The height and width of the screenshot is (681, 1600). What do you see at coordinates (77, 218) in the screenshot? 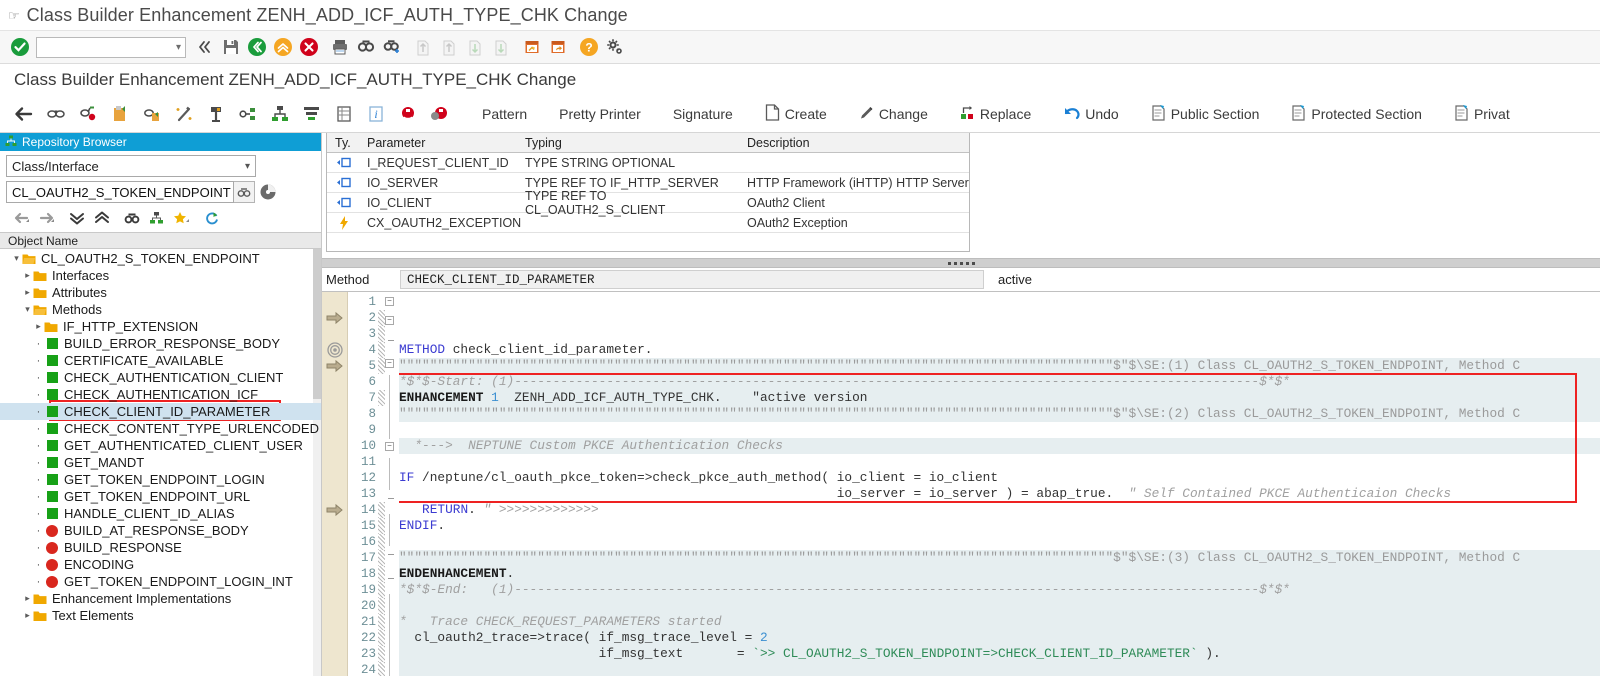
I see `expand-all-button` at bounding box center [77, 218].